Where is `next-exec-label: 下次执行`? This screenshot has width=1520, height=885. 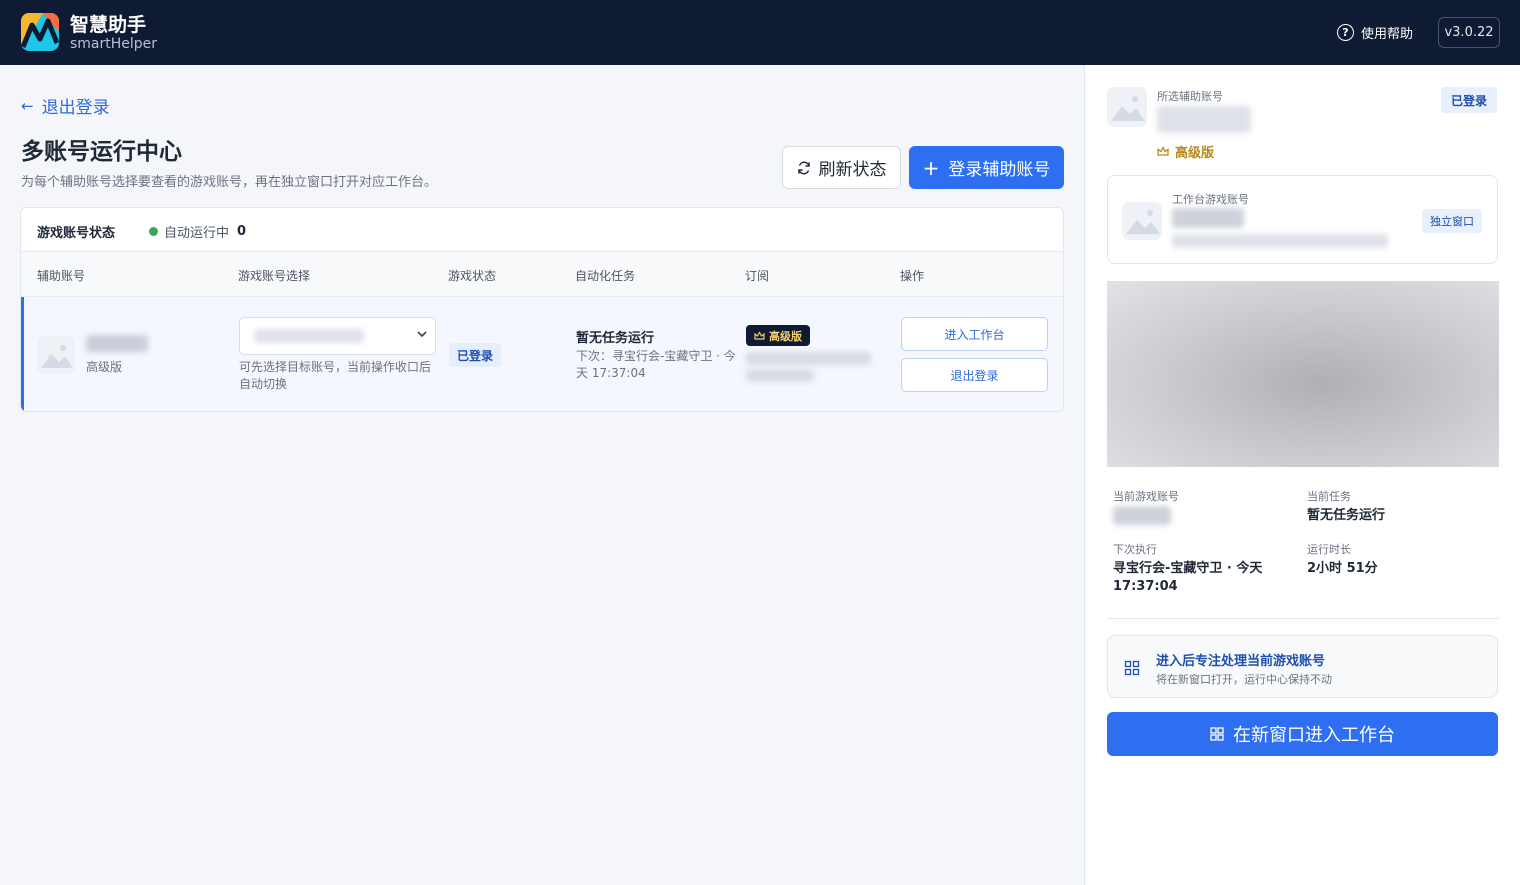
next-exec-label: 下次执行 is located at coordinates (1135, 549).